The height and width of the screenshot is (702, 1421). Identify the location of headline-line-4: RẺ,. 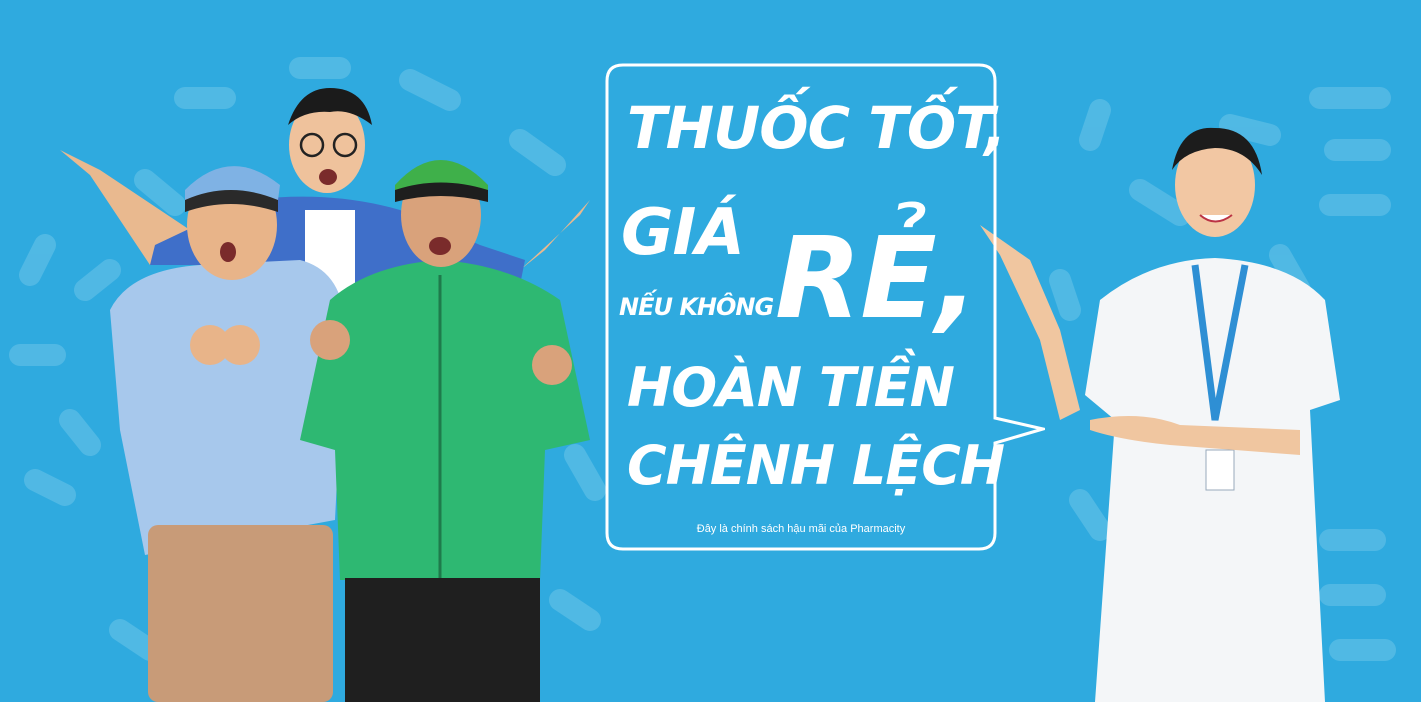
(876, 279).